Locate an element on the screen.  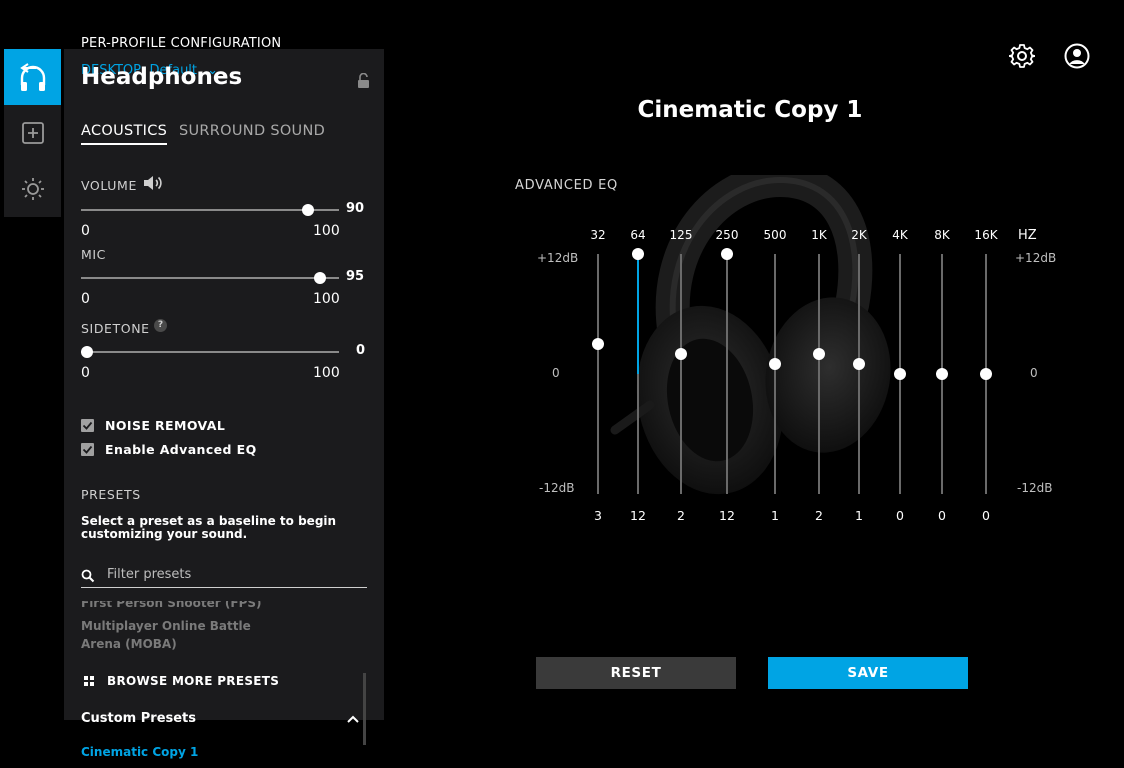
volume-track is located at coordinates (210, 210).